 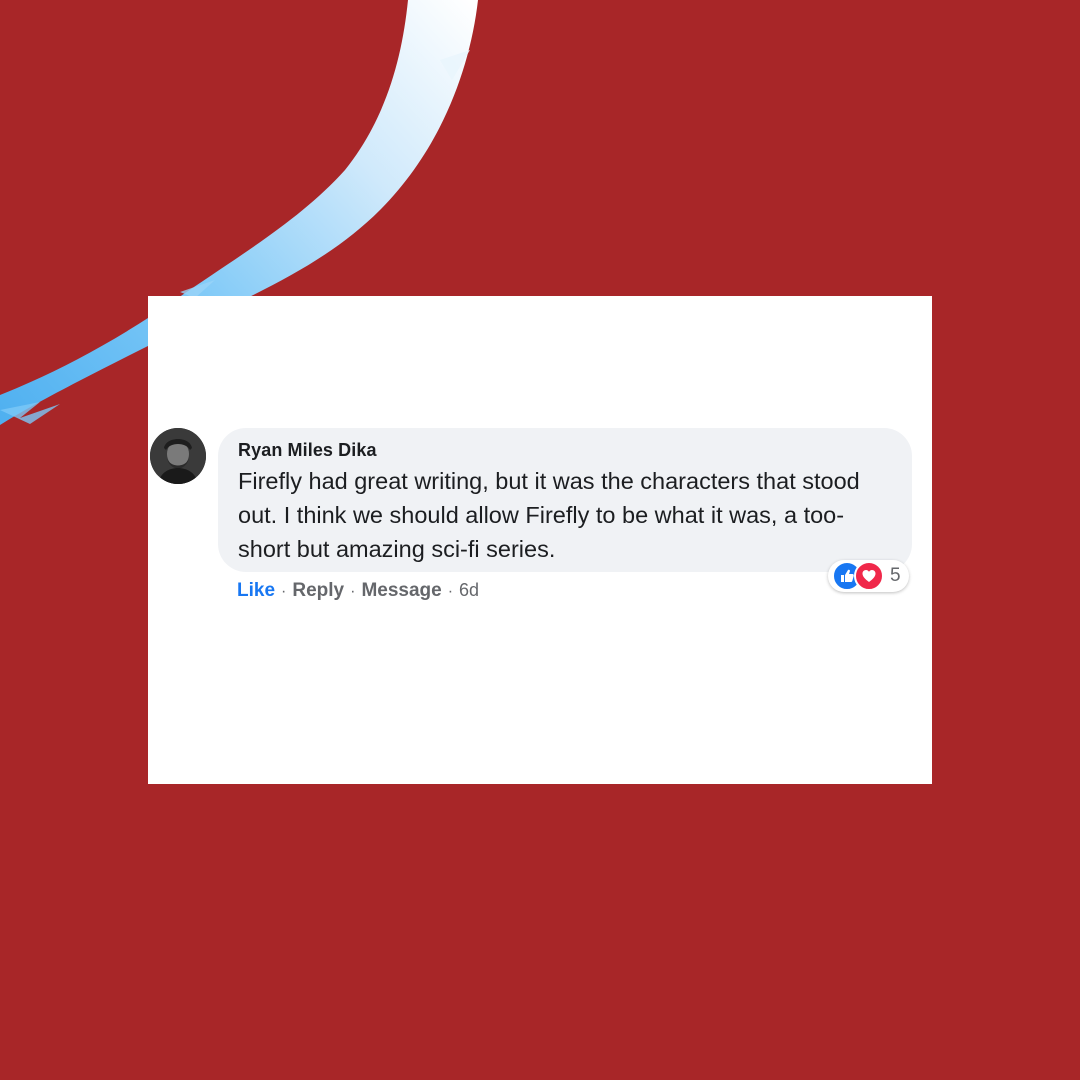 What do you see at coordinates (256, 591) in the screenshot?
I see `like-button: Like` at bounding box center [256, 591].